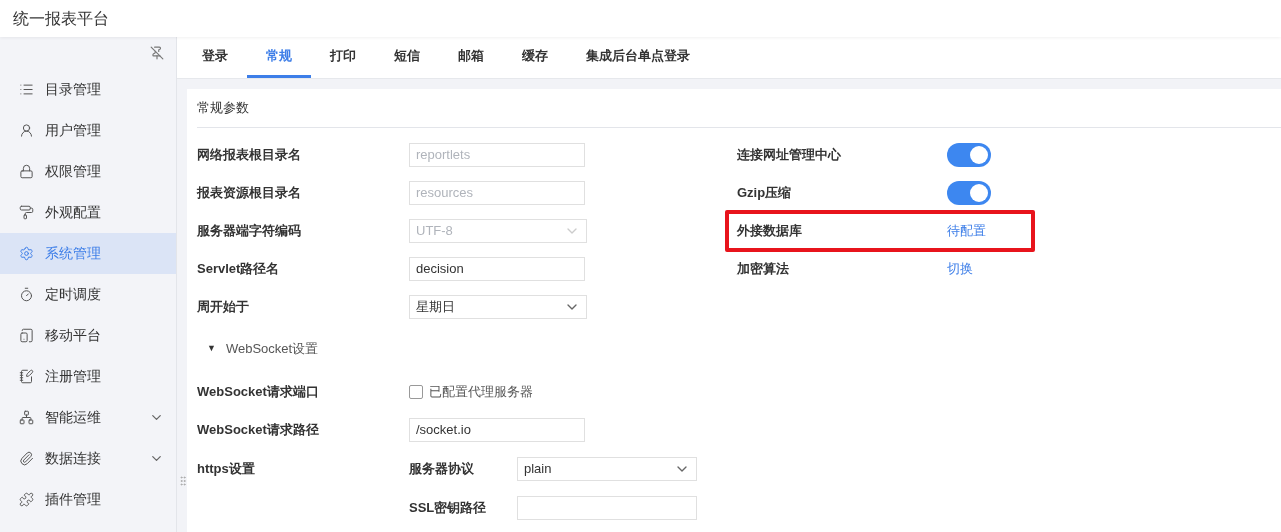  What do you see at coordinates (607, 507) in the screenshot?
I see `input-field` at bounding box center [607, 507].